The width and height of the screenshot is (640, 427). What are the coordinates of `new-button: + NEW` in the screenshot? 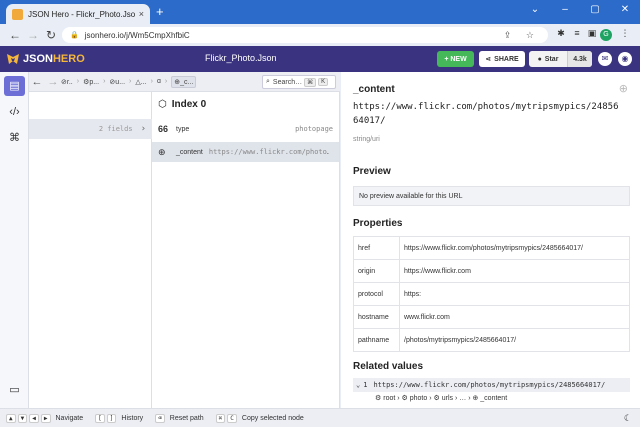 It's located at (455, 59).